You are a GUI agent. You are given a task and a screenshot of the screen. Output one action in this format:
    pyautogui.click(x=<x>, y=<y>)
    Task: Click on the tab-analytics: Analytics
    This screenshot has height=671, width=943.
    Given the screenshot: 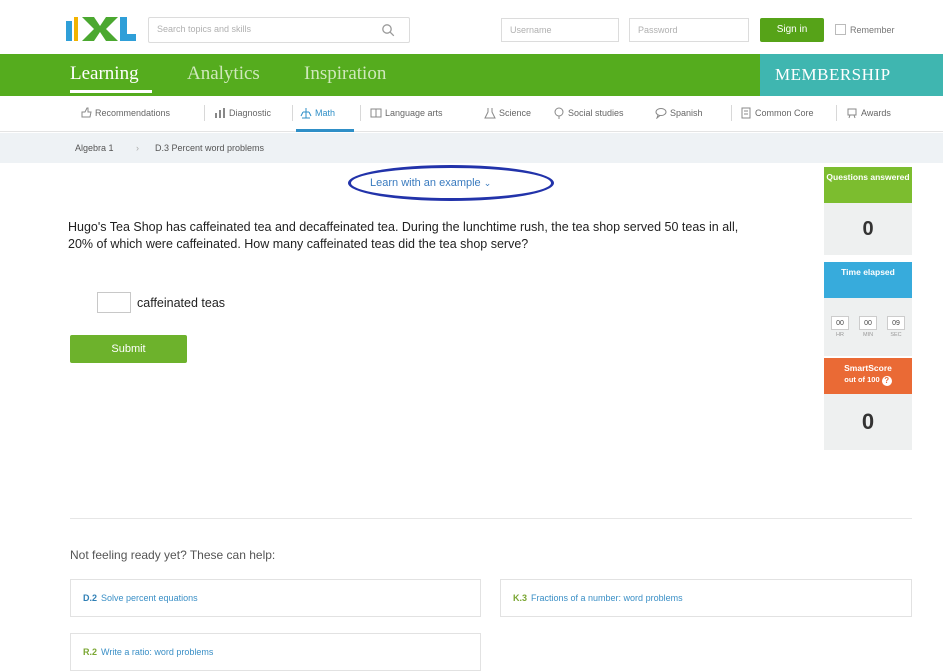 What is the action you would take?
    pyautogui.click(x=223, y=74)
    